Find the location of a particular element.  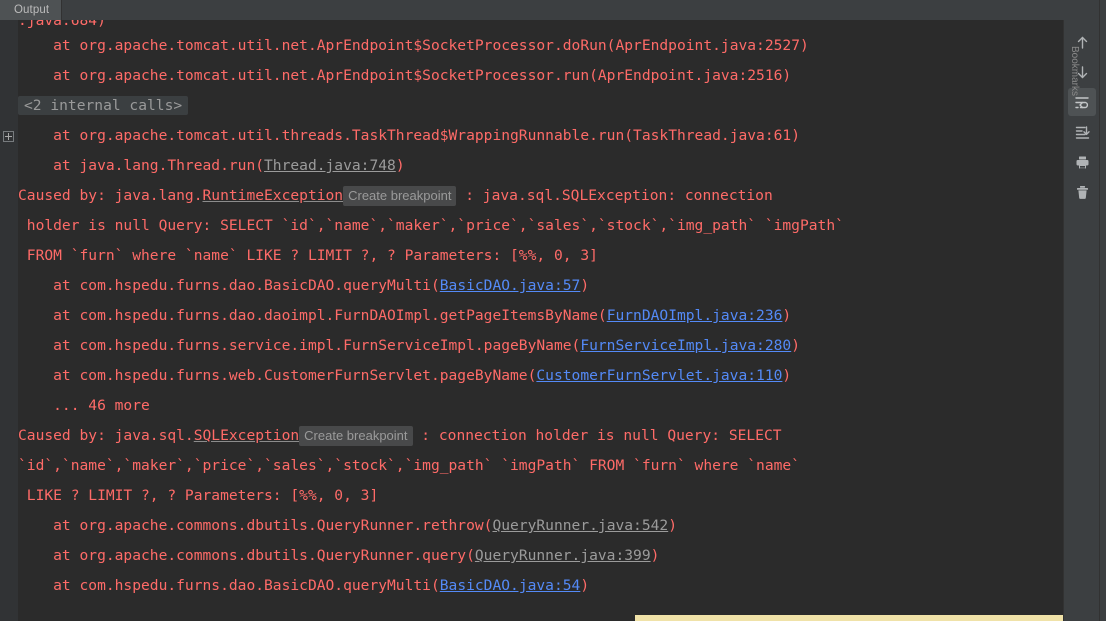

source-link: BasicDAO.java:54 is located at coordinates (510, 585).